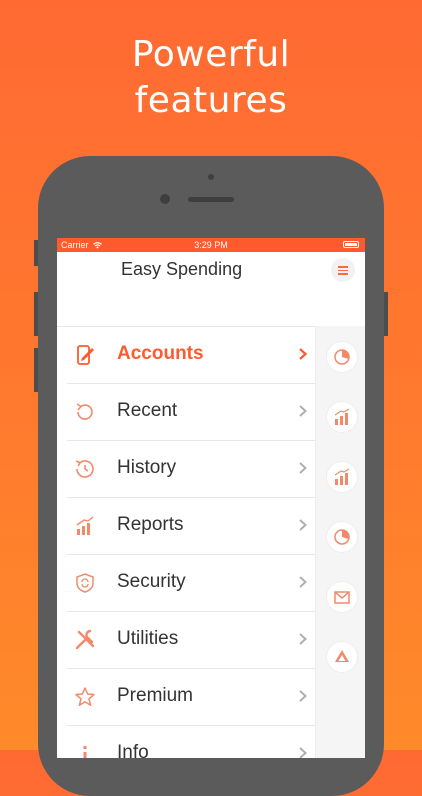 The width and height of the screenshot is (422, 796). What do you see at coordinates (211, 78) in the screenshot?
I see `promo-headline: Powerful features` at bounding box center [211, 78].